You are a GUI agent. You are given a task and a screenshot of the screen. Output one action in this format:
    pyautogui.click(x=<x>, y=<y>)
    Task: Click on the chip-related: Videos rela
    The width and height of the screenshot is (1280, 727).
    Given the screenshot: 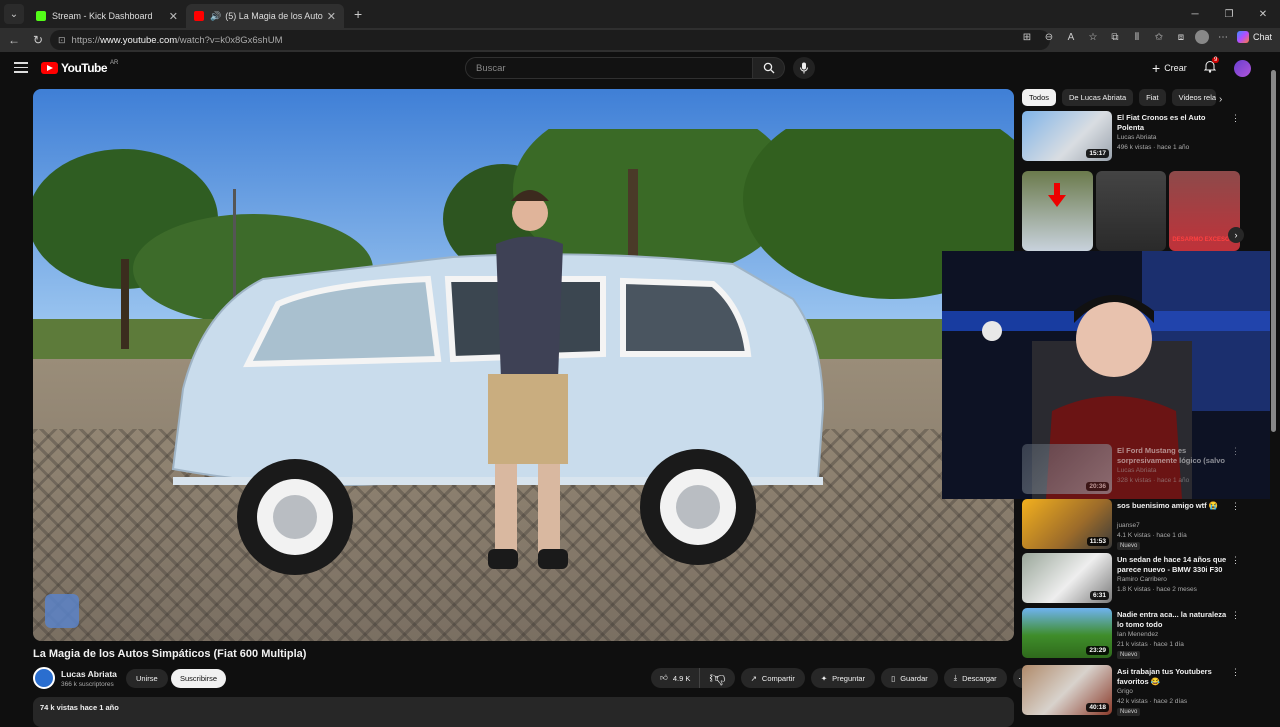 What is the action you would take?
    pyautogui.click(x=1193, y=97)
    